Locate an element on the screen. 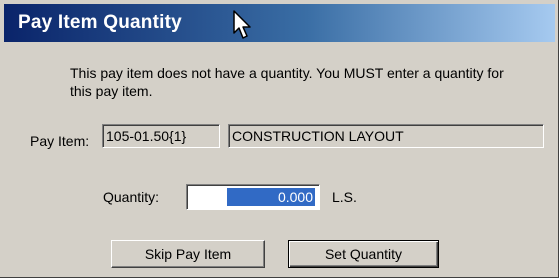 This screenshot has width=560, height=280. quantity-input: 0.000 is located at coordinates (253, 197).